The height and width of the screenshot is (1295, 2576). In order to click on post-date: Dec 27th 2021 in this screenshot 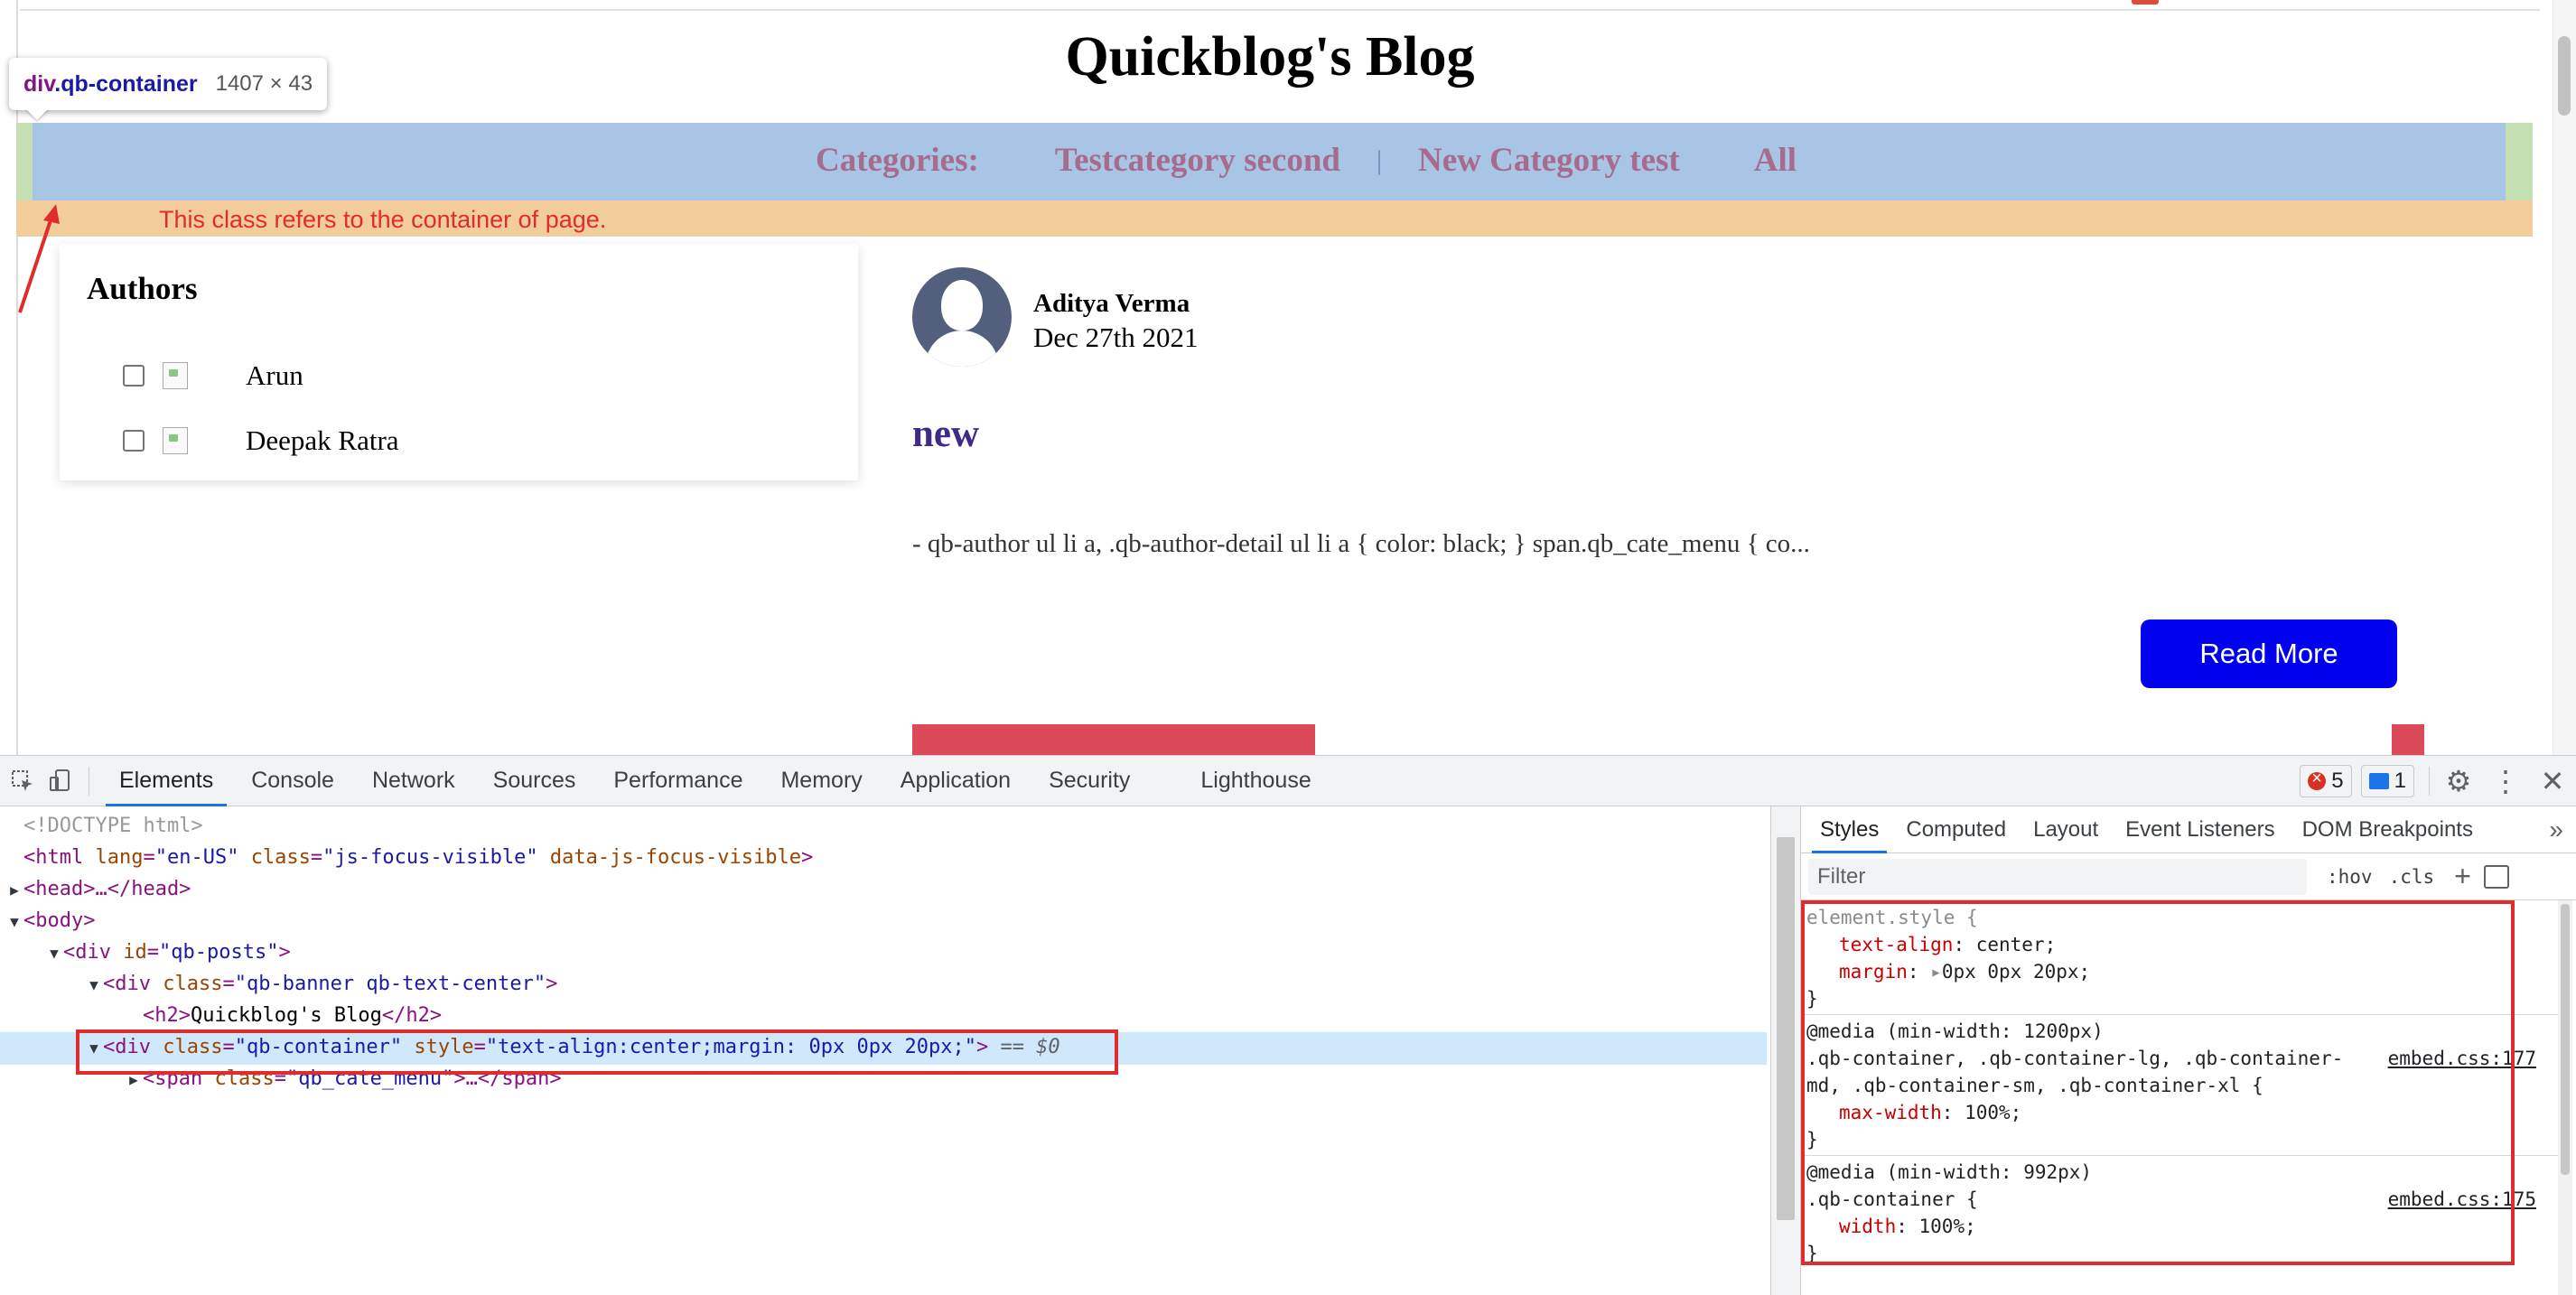, I will do `click(1116, 337)`.